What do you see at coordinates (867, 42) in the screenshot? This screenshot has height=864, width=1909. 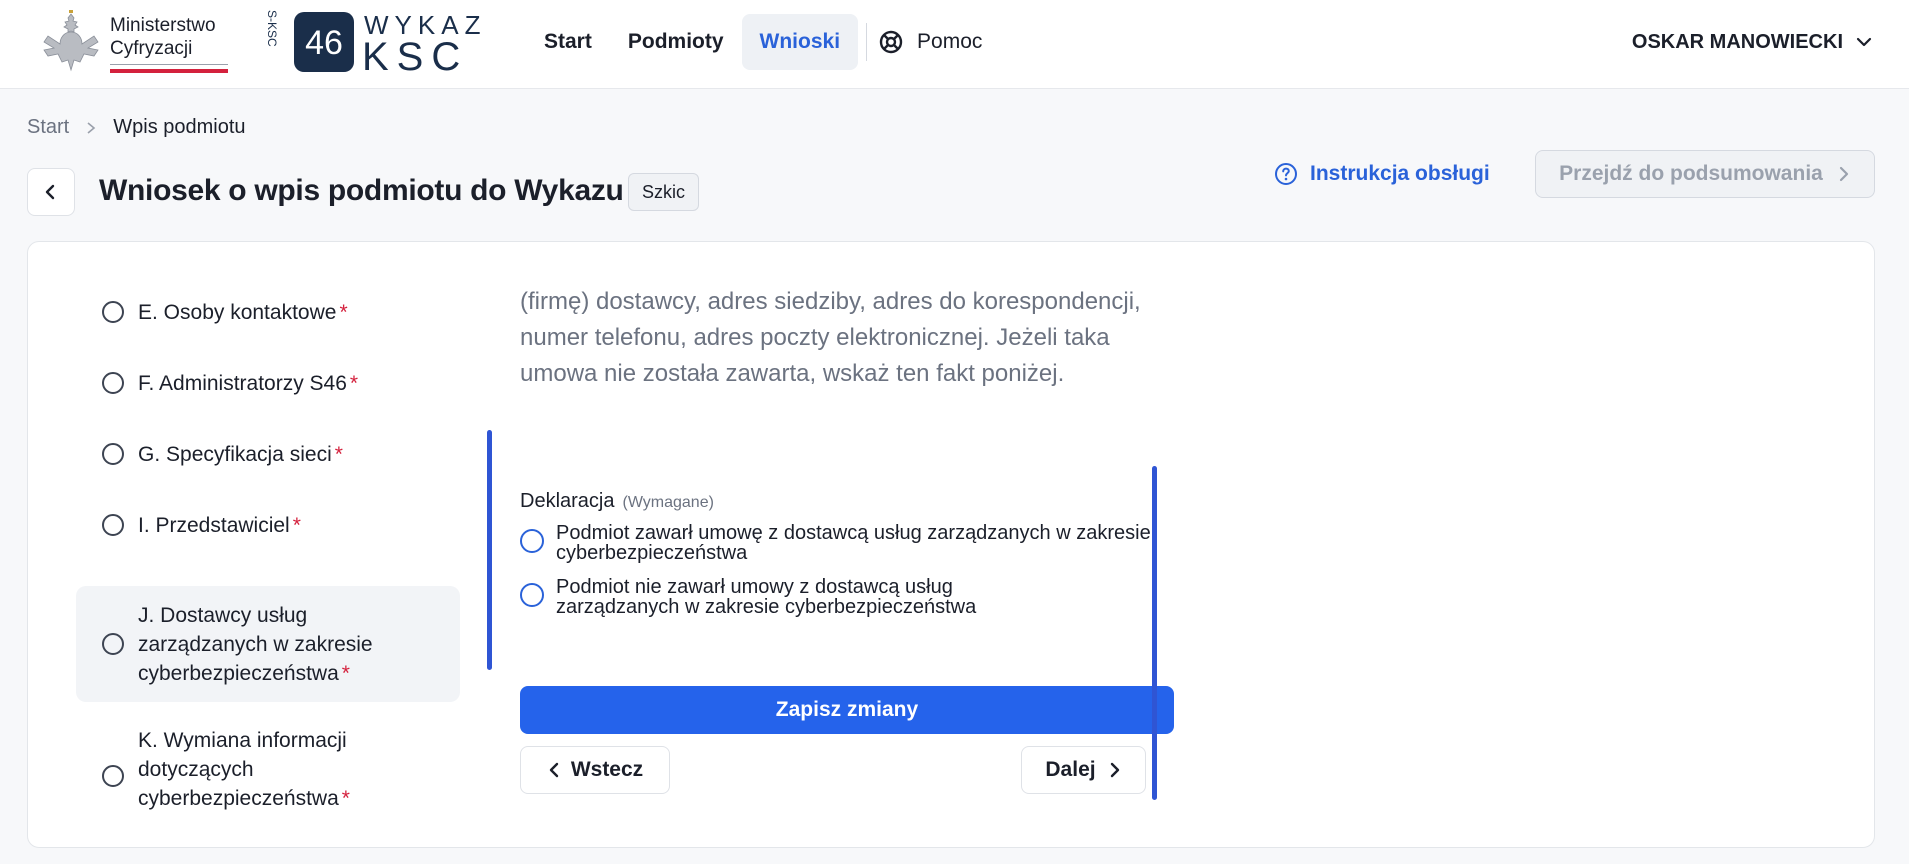 I see `nav-divider` at bounding box center [867, 42].